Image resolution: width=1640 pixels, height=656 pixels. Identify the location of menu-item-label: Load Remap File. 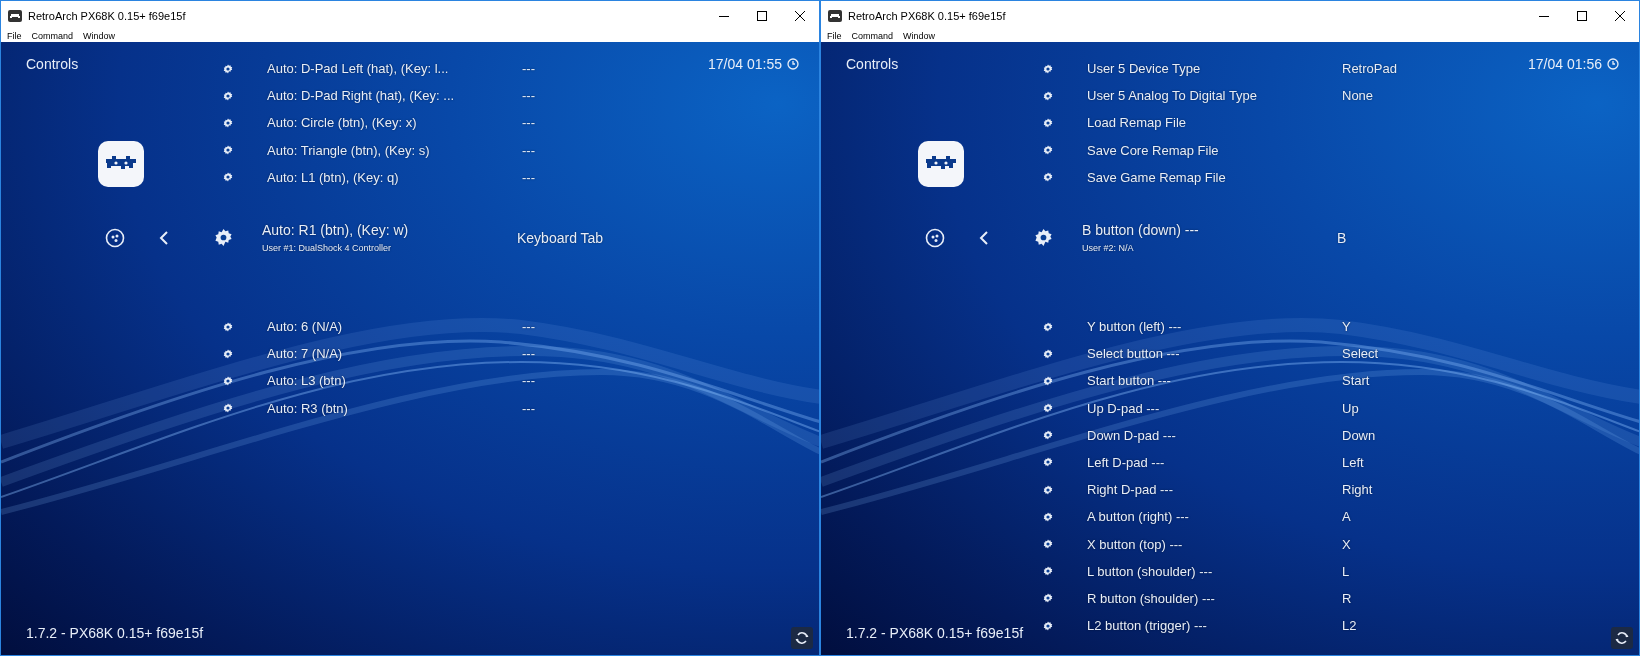
(1214, 123).